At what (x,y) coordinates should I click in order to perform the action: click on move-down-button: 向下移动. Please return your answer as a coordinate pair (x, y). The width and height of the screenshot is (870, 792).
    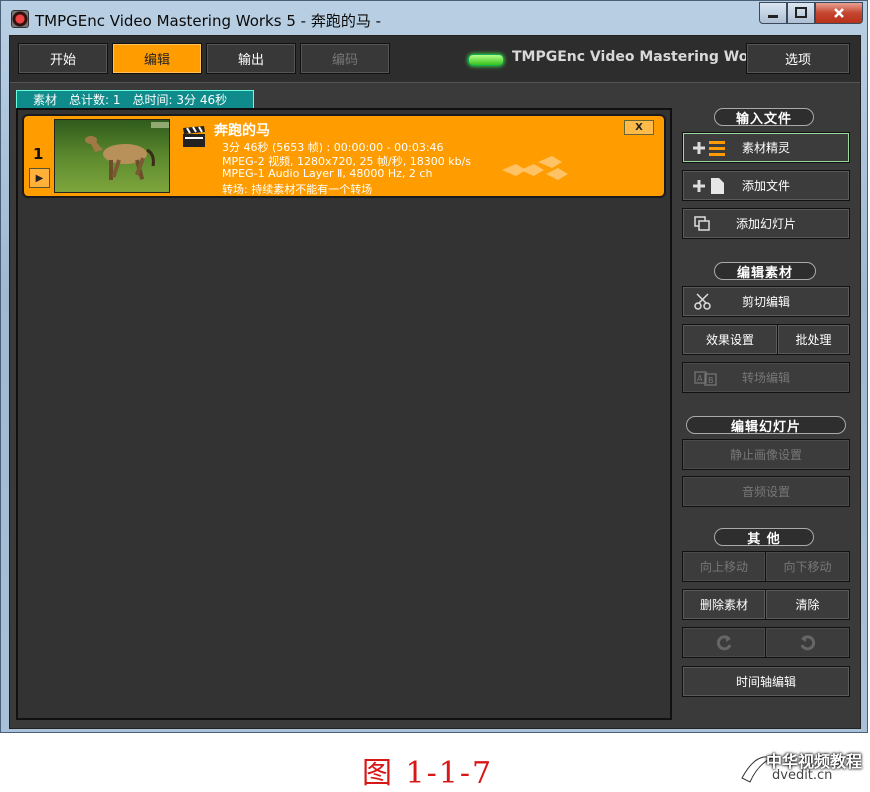
    Looking at the image, I should click on (807, 566).